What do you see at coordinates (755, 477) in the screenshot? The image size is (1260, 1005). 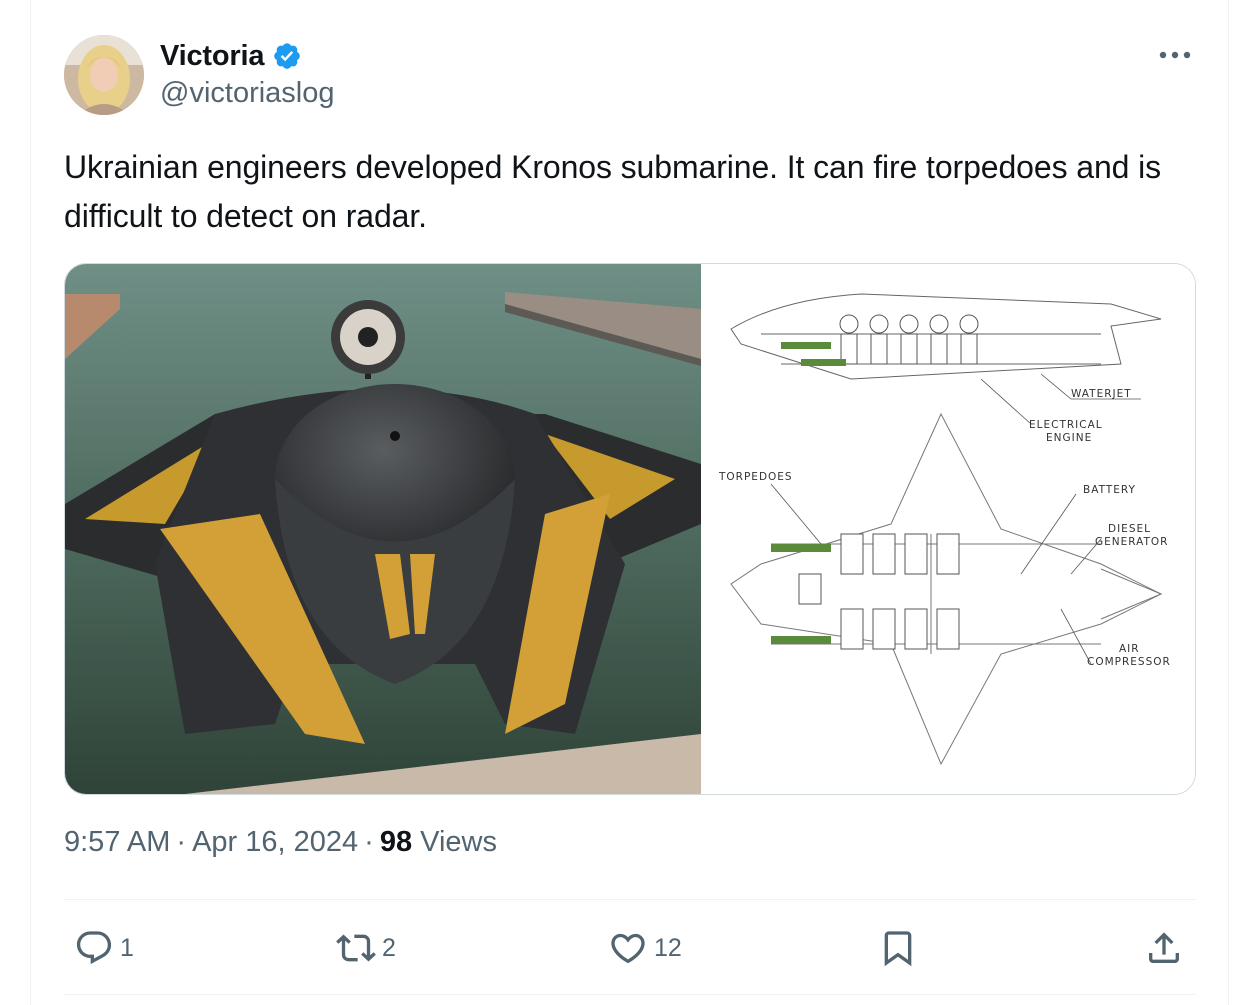 I see `label-torpedoes: TORPEDOES` at bounding box center [755, 477].